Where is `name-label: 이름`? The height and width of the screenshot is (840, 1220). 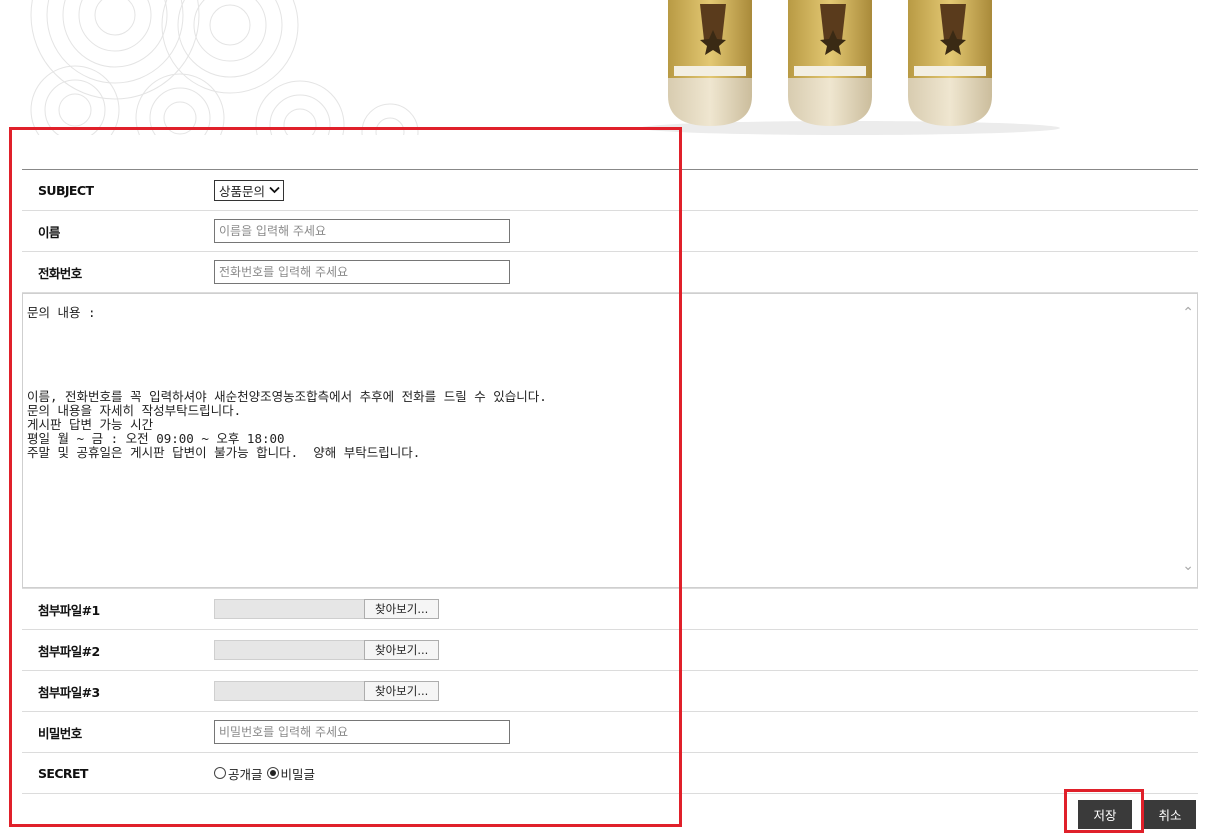 name-label: 이름 is located at coordinates (49, 232).